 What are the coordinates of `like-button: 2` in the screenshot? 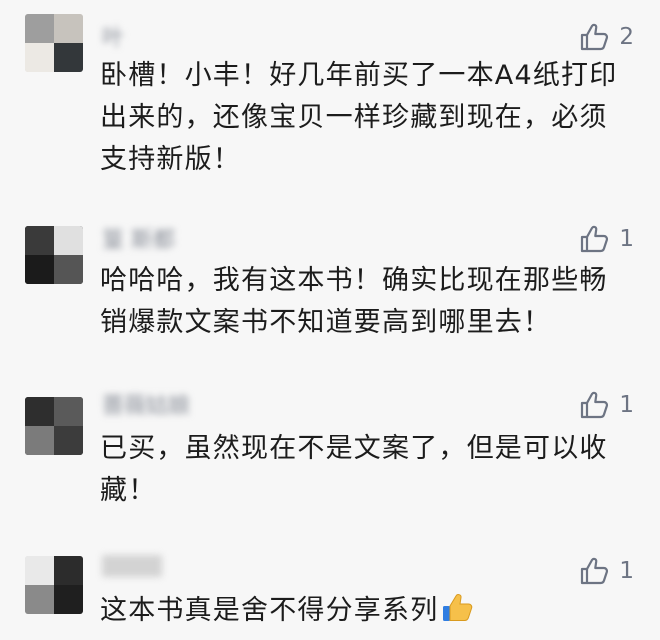 It's located at (606, 37).